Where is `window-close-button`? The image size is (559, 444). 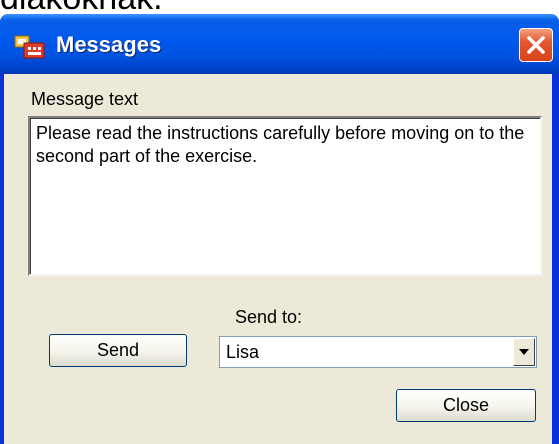
window-close-button is located at coordinates (536, 45).